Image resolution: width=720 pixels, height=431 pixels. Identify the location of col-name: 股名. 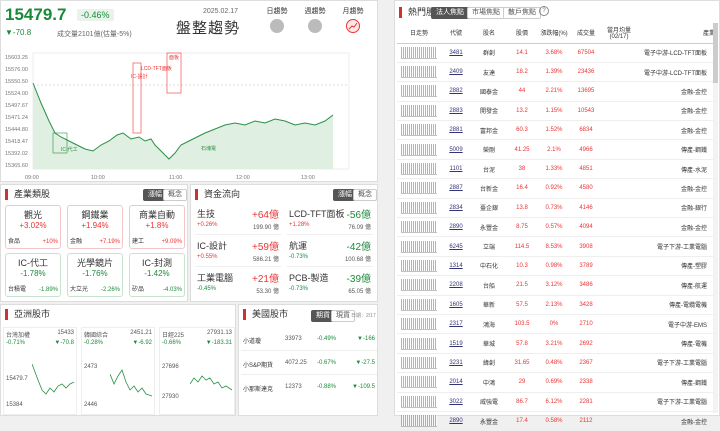
(489, 33).